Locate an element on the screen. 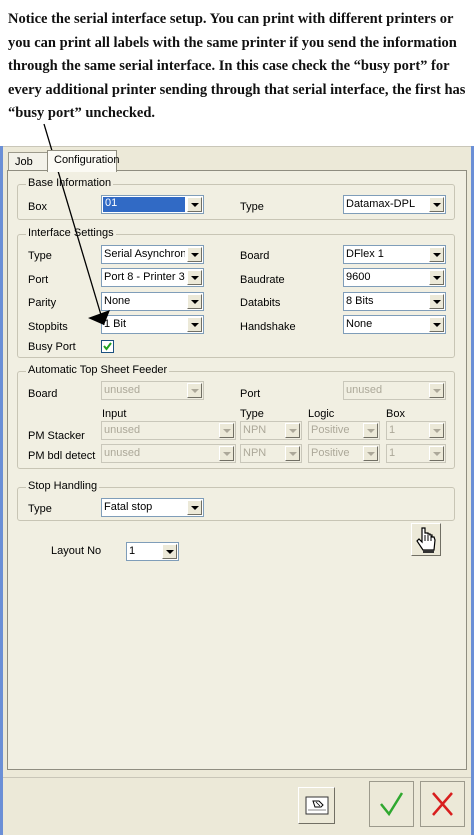  bdl-type-value: NPN is located at coordinates (255, 453).